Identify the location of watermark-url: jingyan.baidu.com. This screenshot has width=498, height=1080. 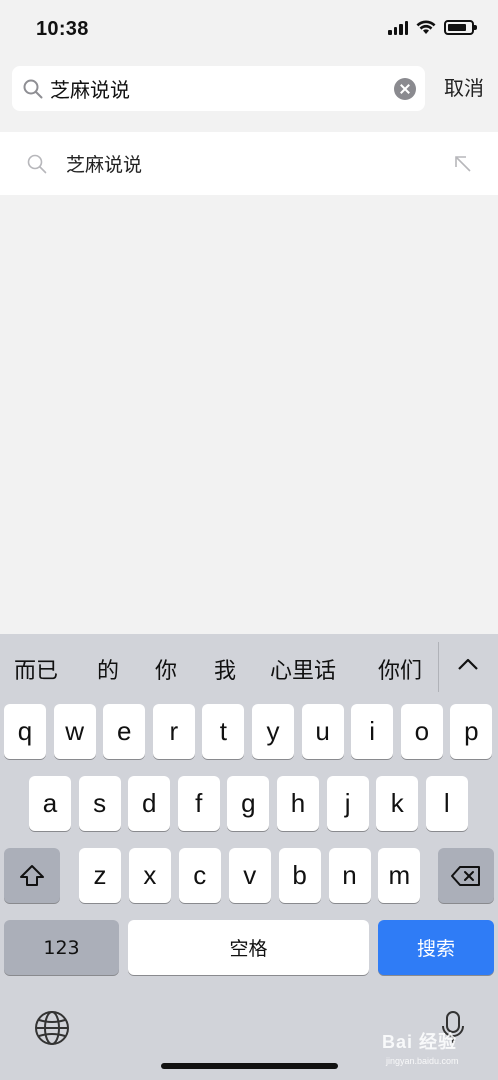
(422, 1061).